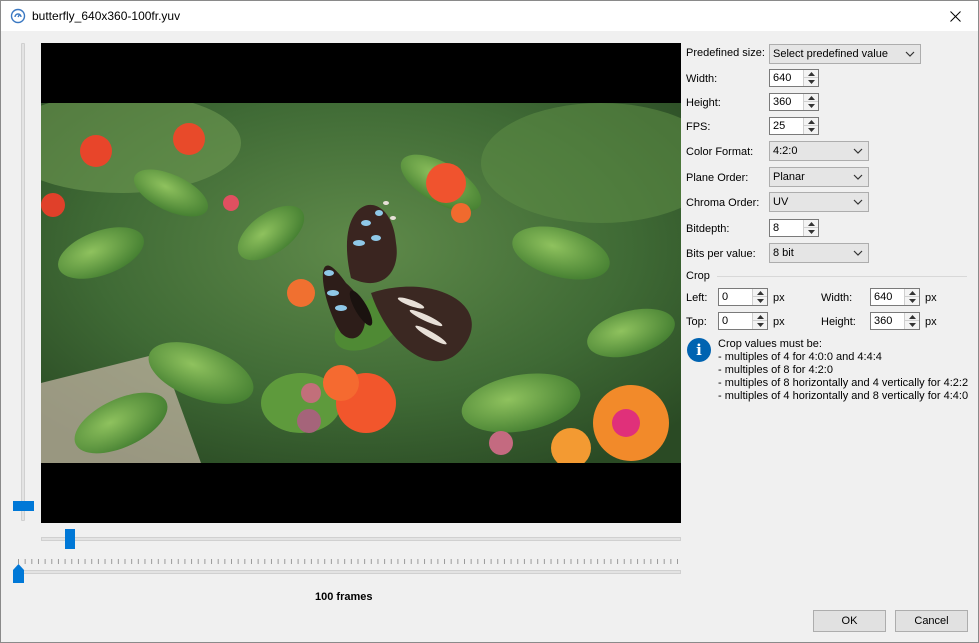  Describe the element at coordinates (743, 321) in the screenshot. I see `crop-top-spinbox: 0` at that location.